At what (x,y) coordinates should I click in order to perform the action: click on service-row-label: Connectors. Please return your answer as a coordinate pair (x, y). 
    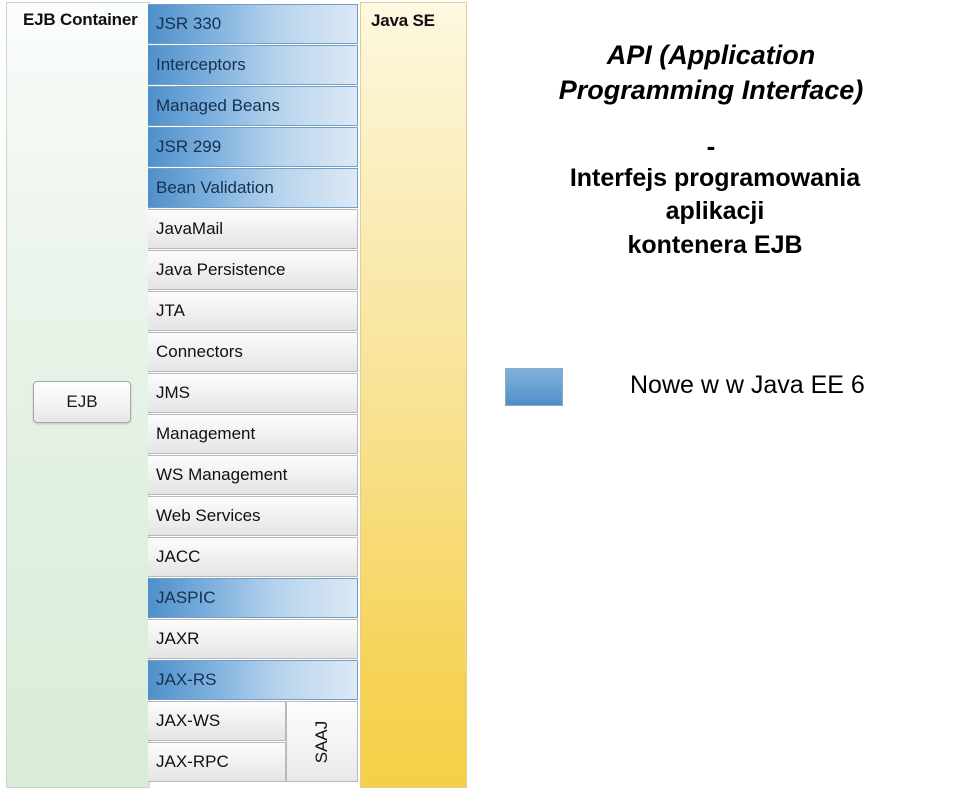
    Looking at the image, I should click on (199, 351).